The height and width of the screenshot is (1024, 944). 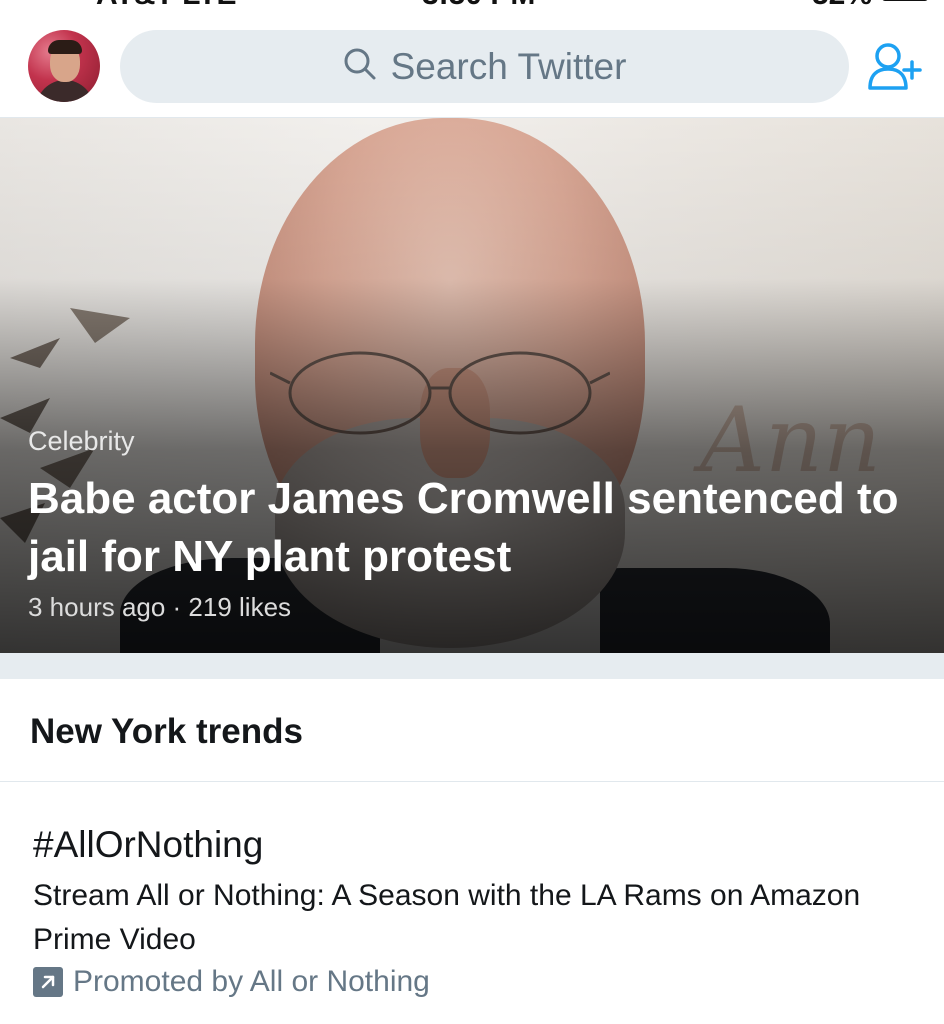 What do you see at coordinates (65, 47) in the screenshot?
I see `avatar-hair` at bounding box center [65, 47].